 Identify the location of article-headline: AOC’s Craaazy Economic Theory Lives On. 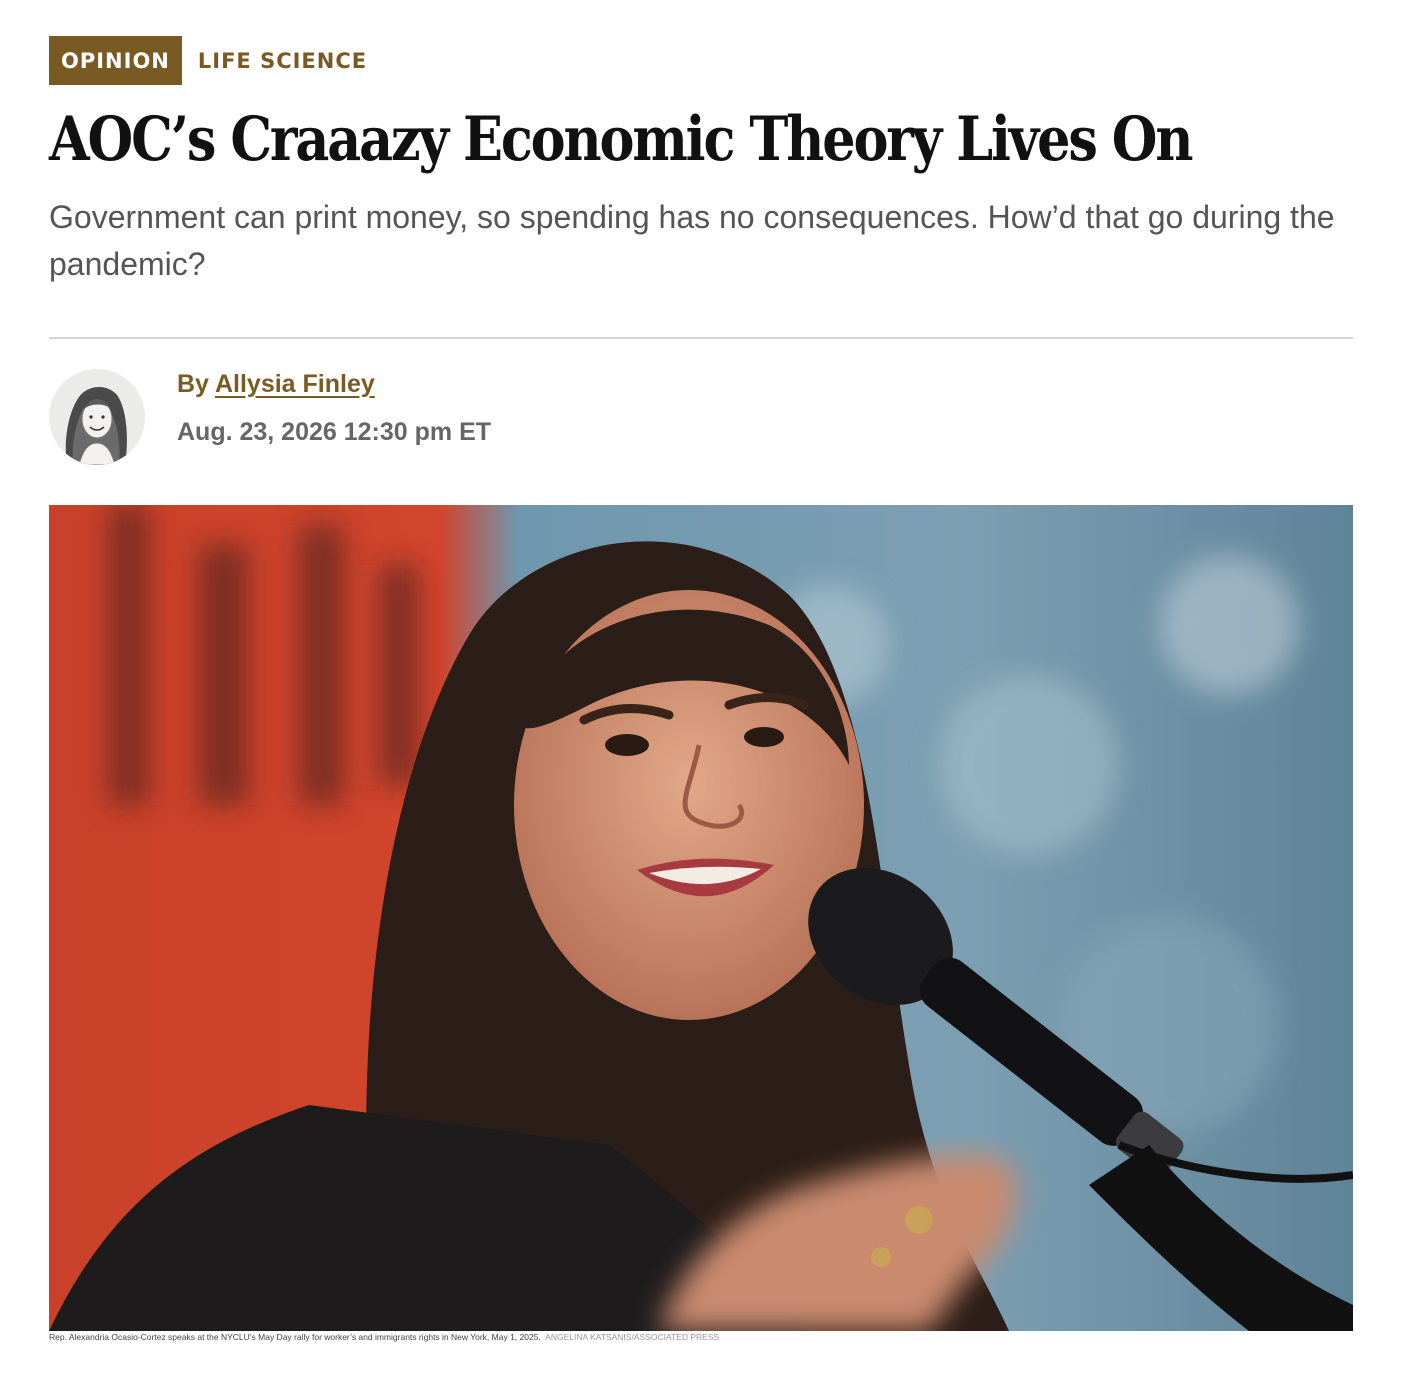
(621, 139).